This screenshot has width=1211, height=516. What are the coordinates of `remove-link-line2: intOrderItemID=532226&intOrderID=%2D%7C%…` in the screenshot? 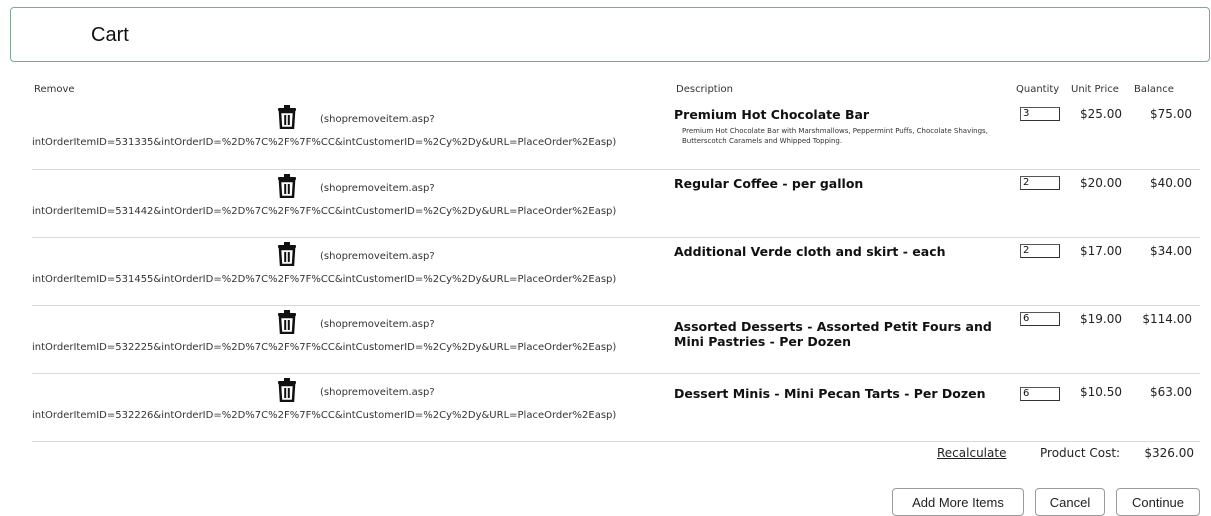 It's located at (324, 415).